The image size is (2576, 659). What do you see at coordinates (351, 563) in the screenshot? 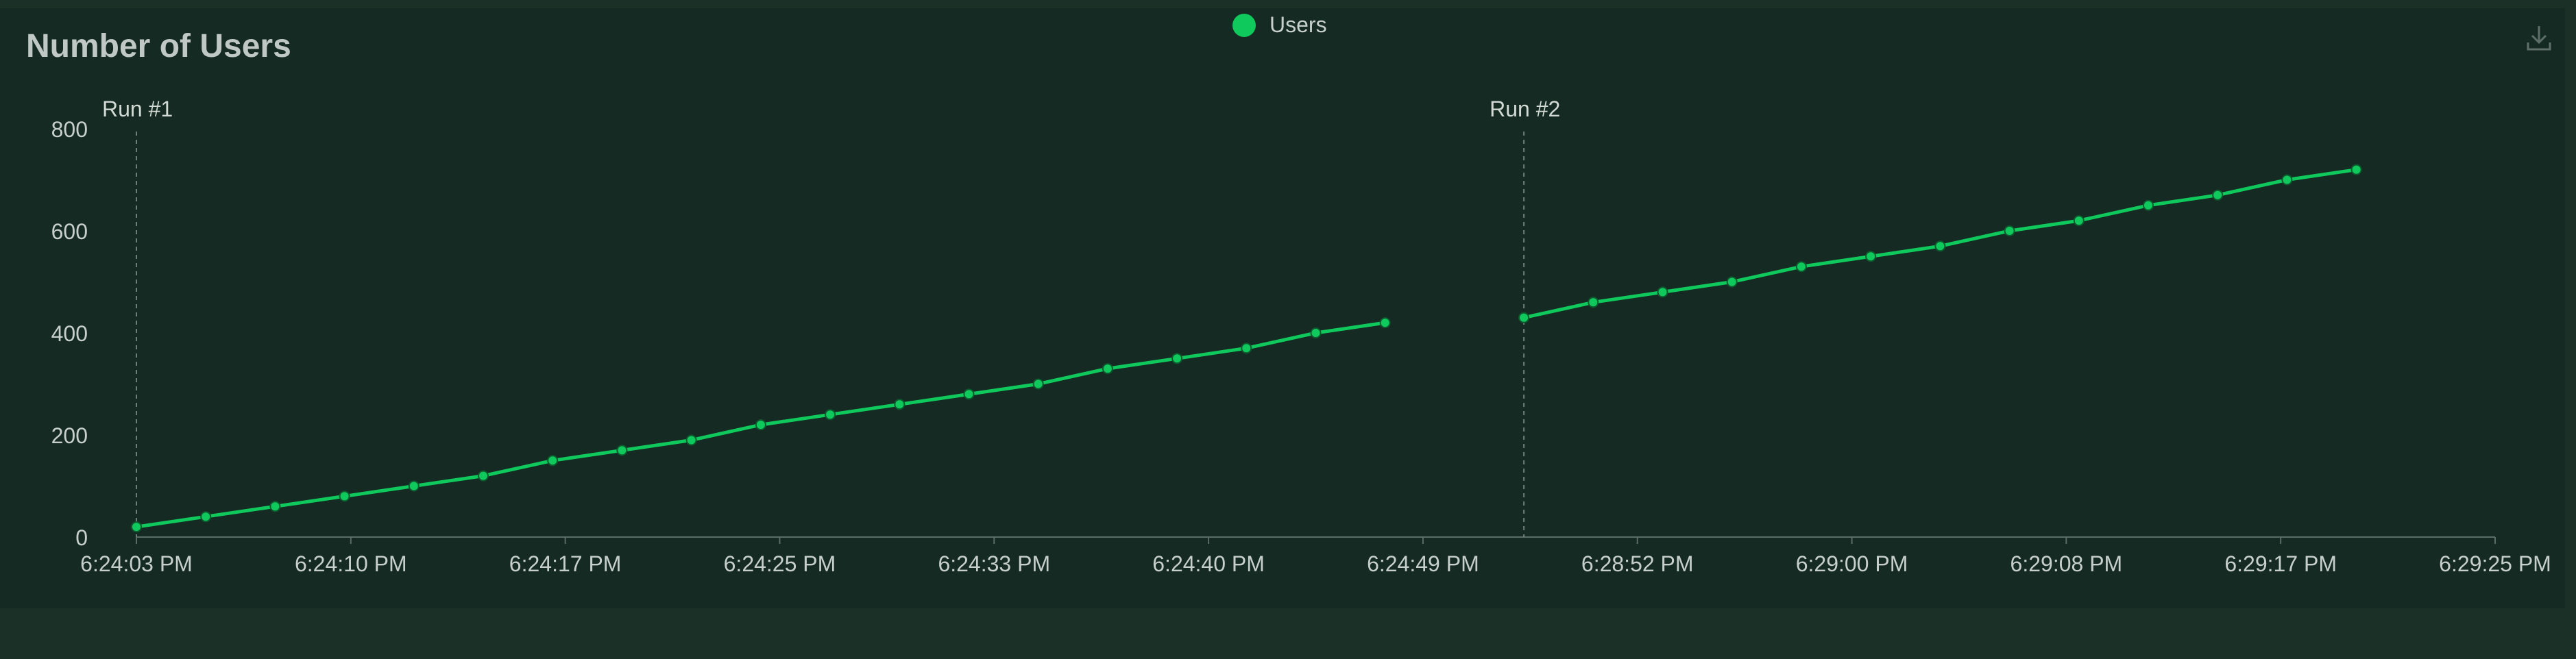
I see `x-tick-label: 6:24:10 PM` at bounding box center [351, 563].